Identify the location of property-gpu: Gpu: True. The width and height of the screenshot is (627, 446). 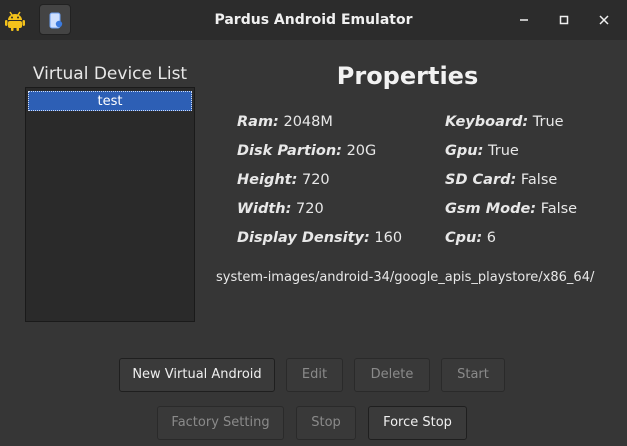
(482, 151).